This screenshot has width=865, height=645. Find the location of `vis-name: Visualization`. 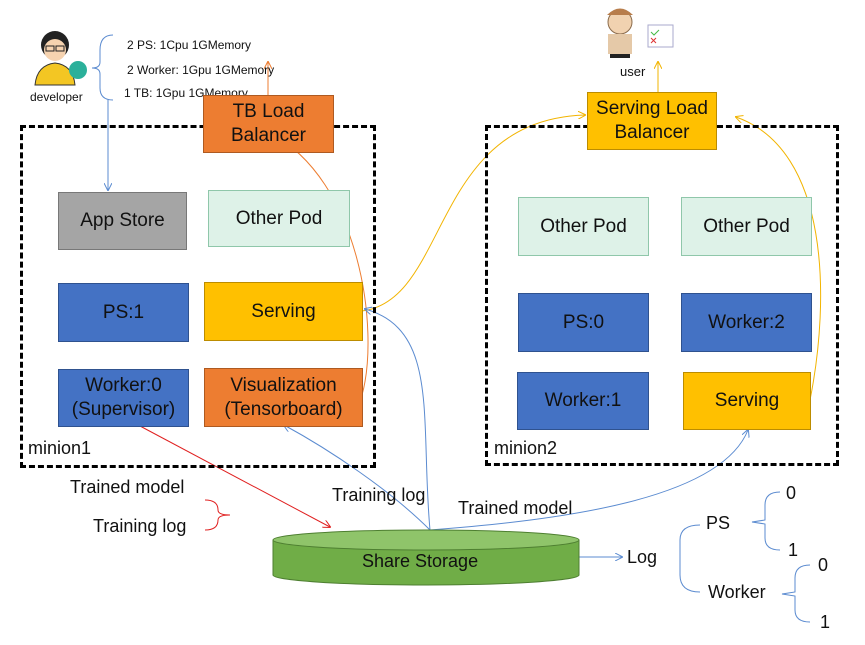

vis-name: Visualization is located at coordinates (283, 385).